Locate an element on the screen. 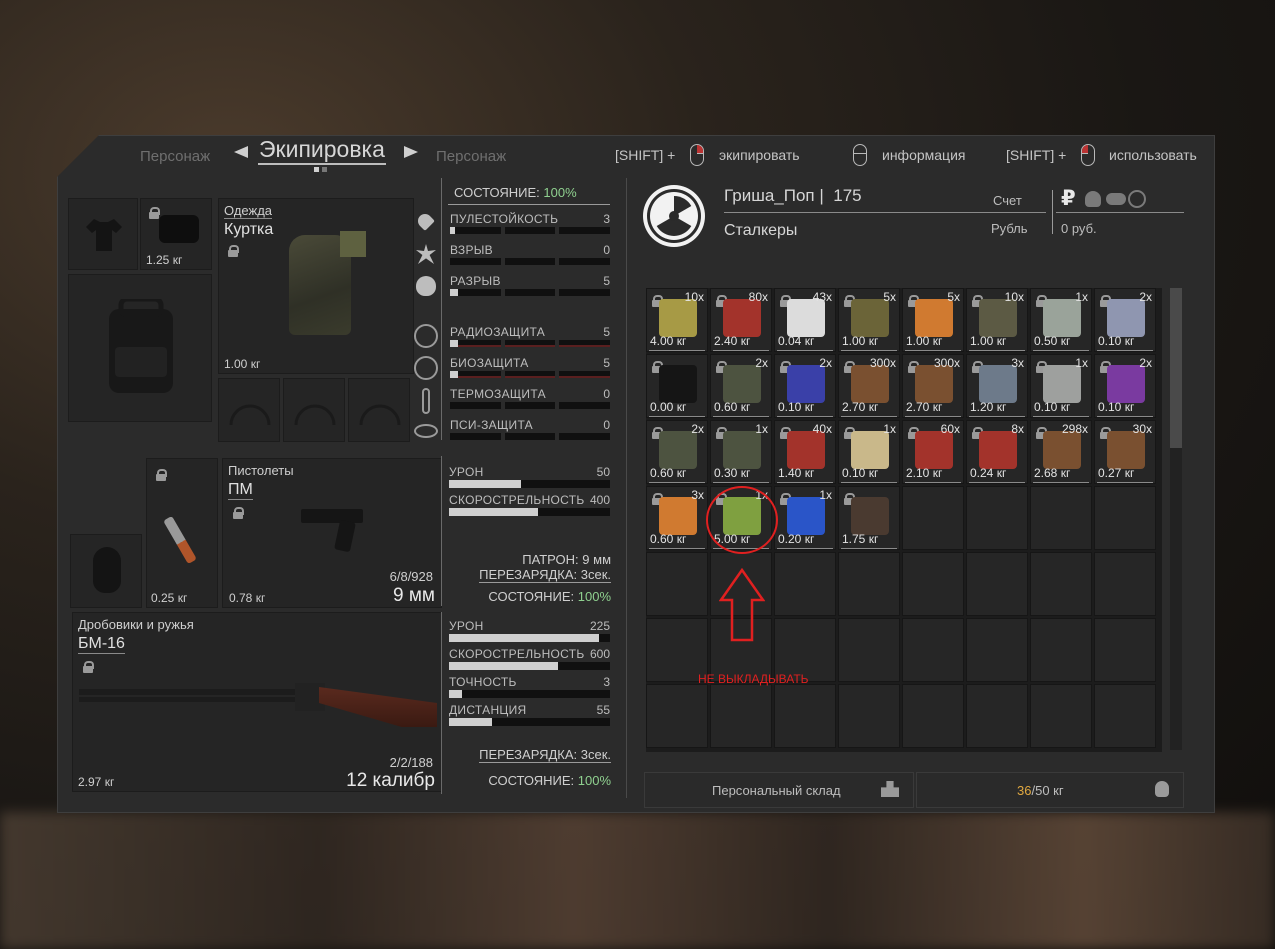 The image size is (1275, 949). color-swatch is located at coordinates (353, 244).